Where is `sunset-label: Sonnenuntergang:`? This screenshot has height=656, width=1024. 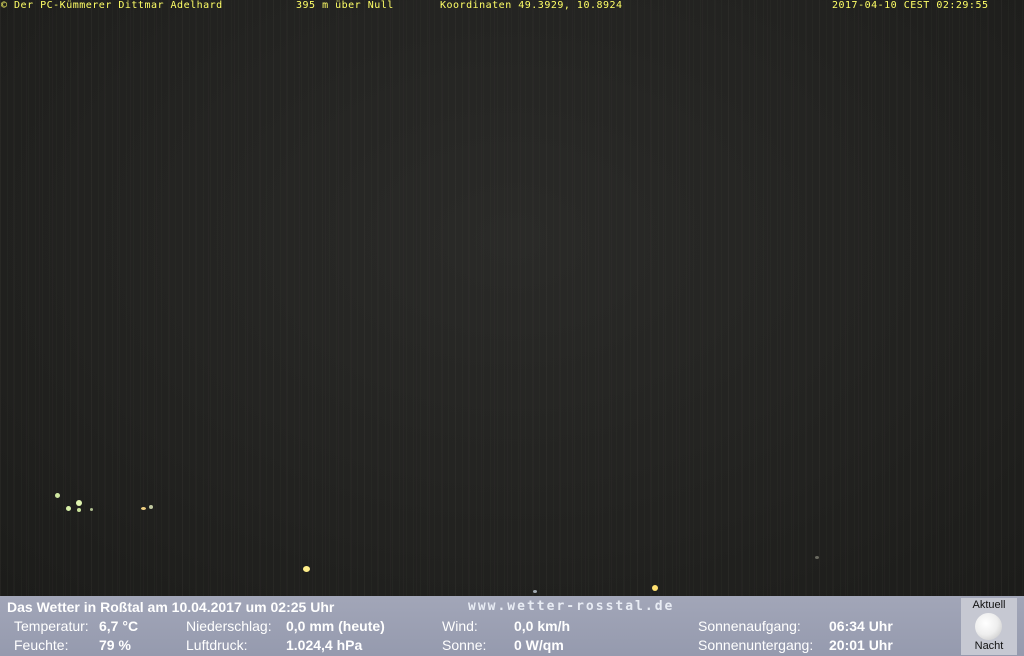 sunset-label: Sonnenuntergang: is located at coordinates (756, 645).